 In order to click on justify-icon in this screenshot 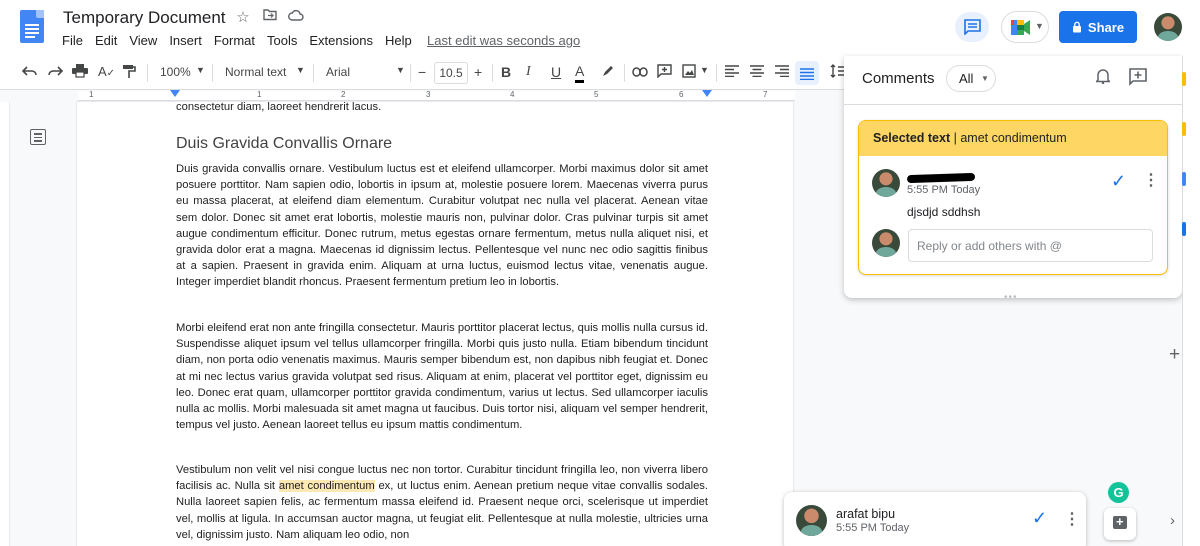, I will do `click(807, 73)`.